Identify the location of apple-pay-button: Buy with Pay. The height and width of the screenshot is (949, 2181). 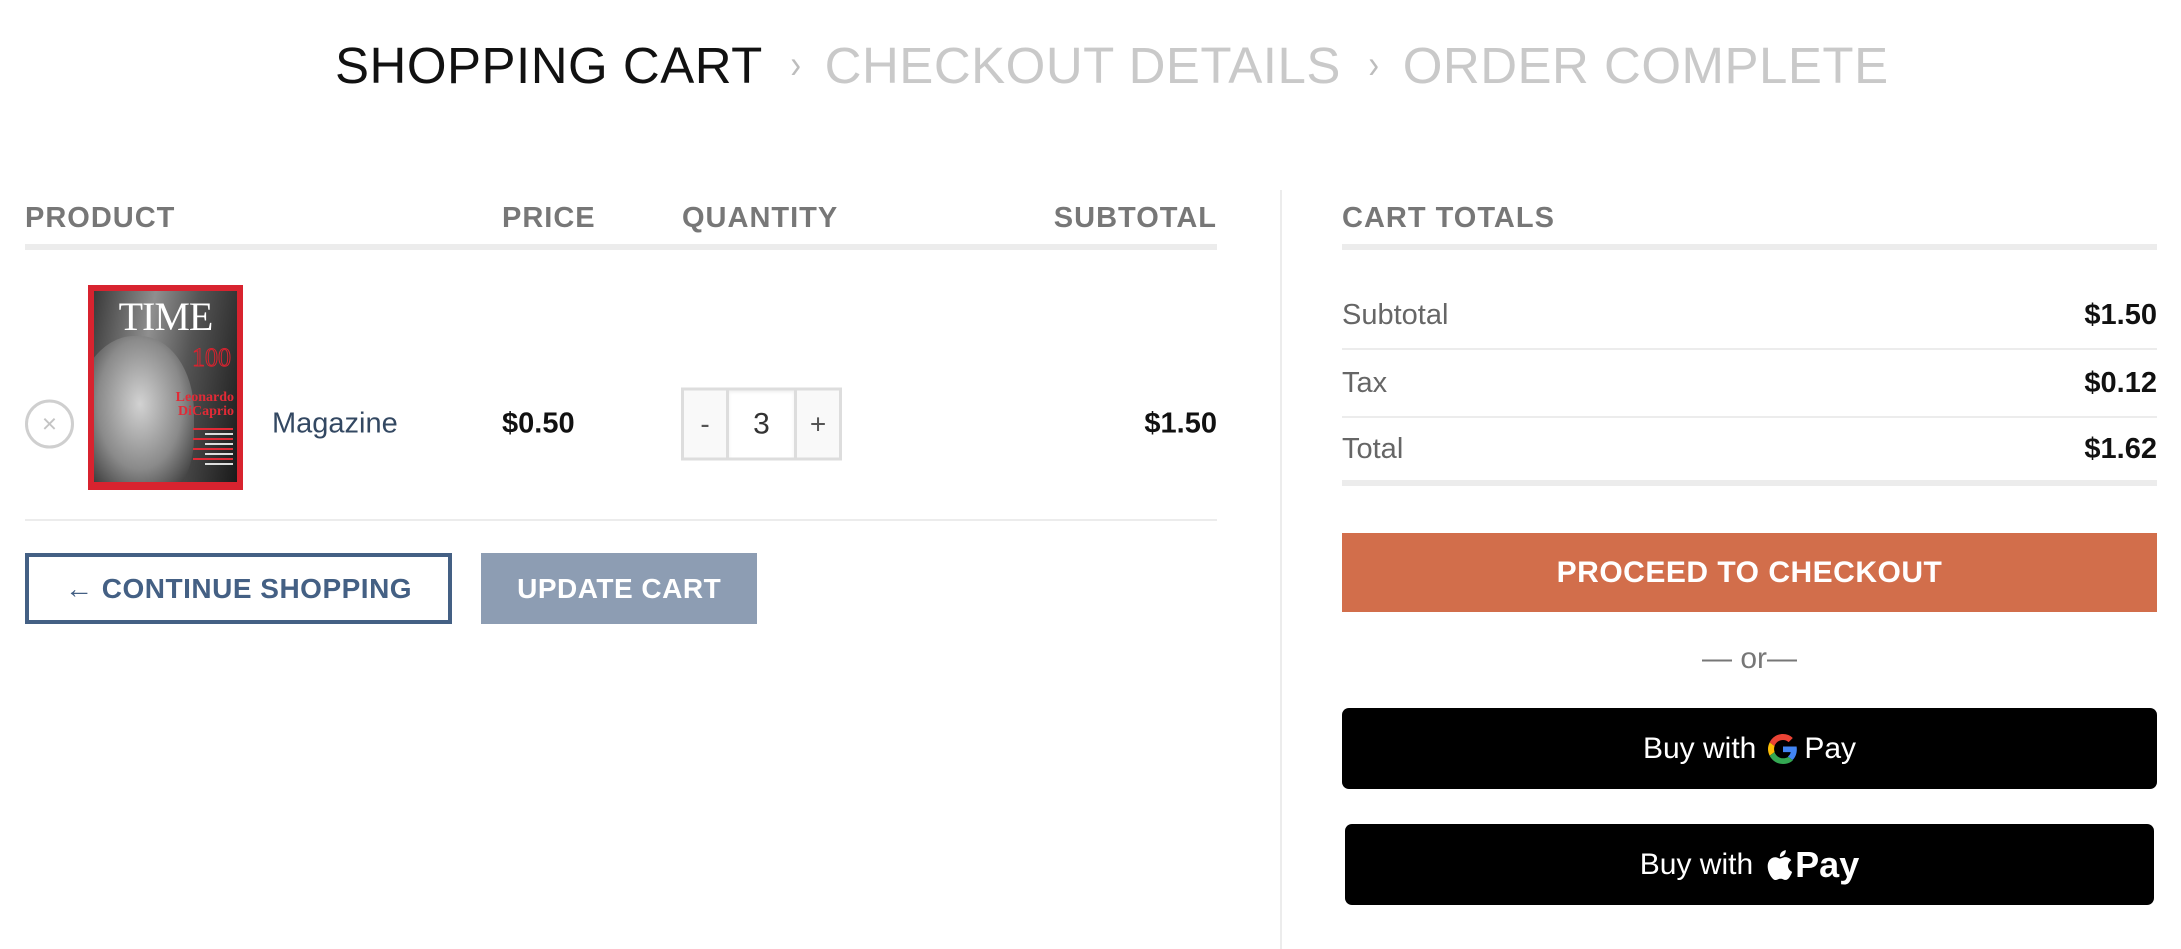
(1749, 864).